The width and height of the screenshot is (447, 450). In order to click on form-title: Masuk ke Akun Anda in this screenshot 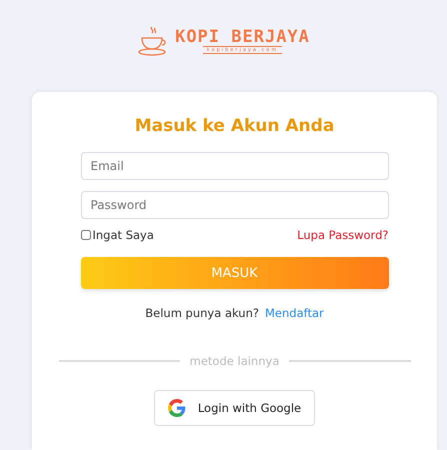, I will do `click(234, 126)`.